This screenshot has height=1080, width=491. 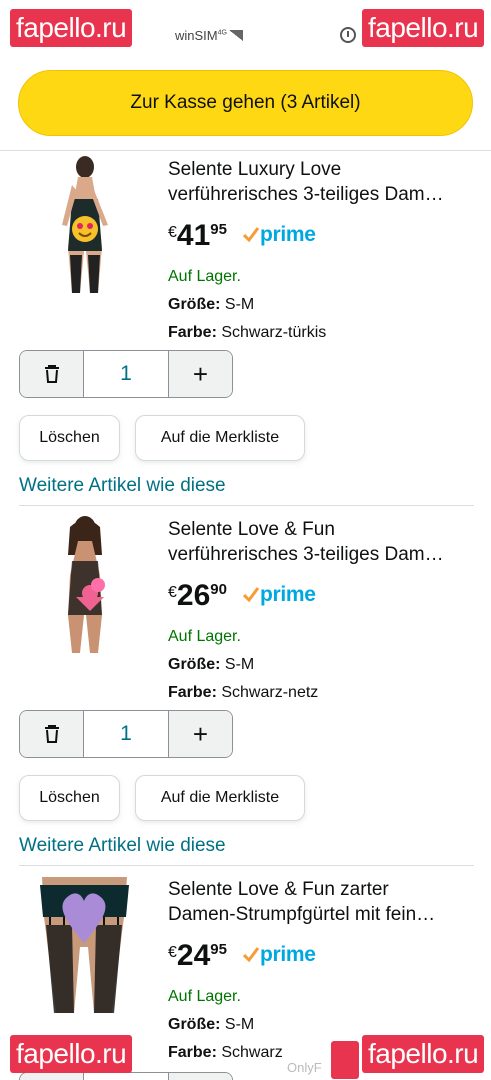 What do you see at coordinates (345, 1060) in the screenshot?
I see `watermark-fragment` at bounding box center [345, 1060].